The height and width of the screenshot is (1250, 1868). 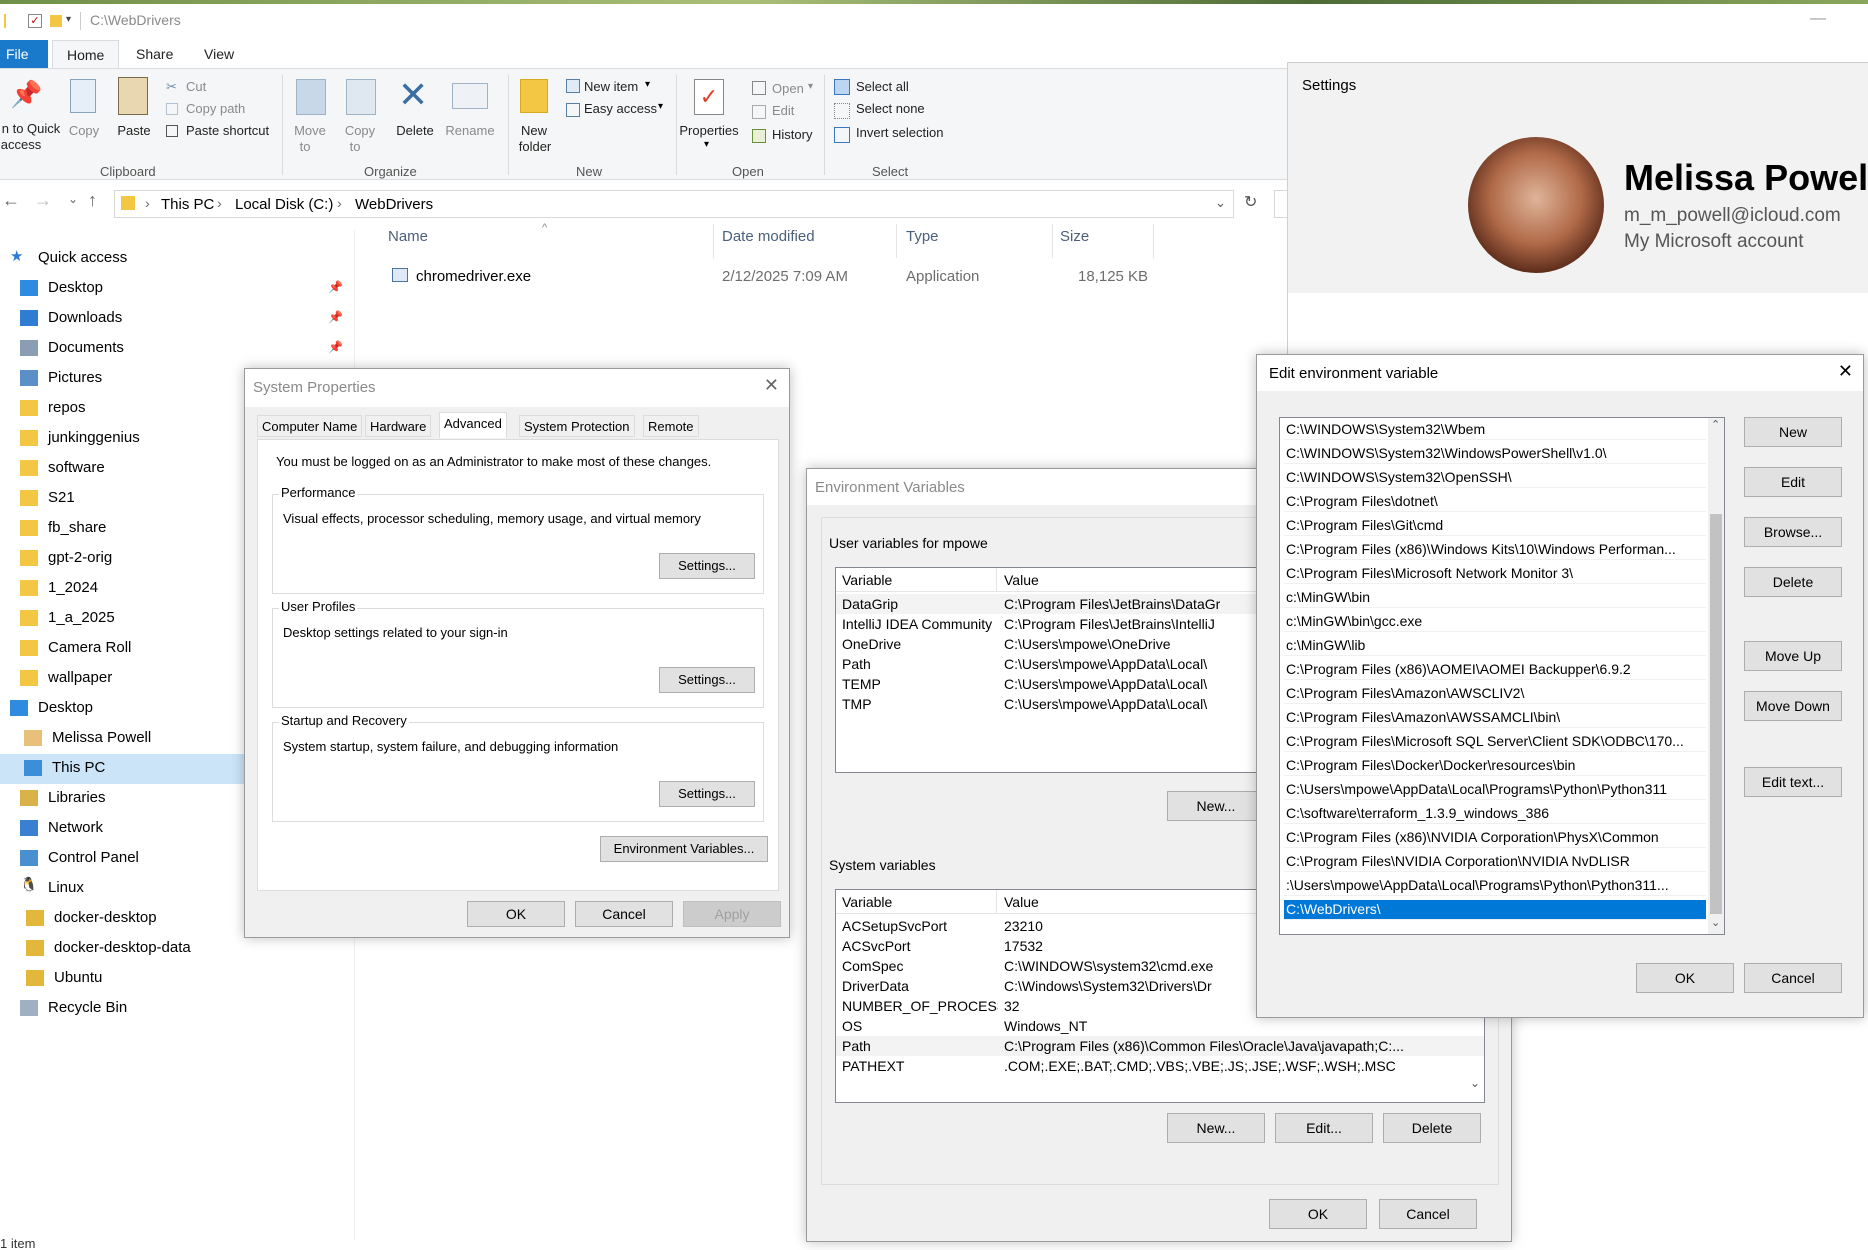 I want to click on new-item-button: New item, so click(x=611, y=86).